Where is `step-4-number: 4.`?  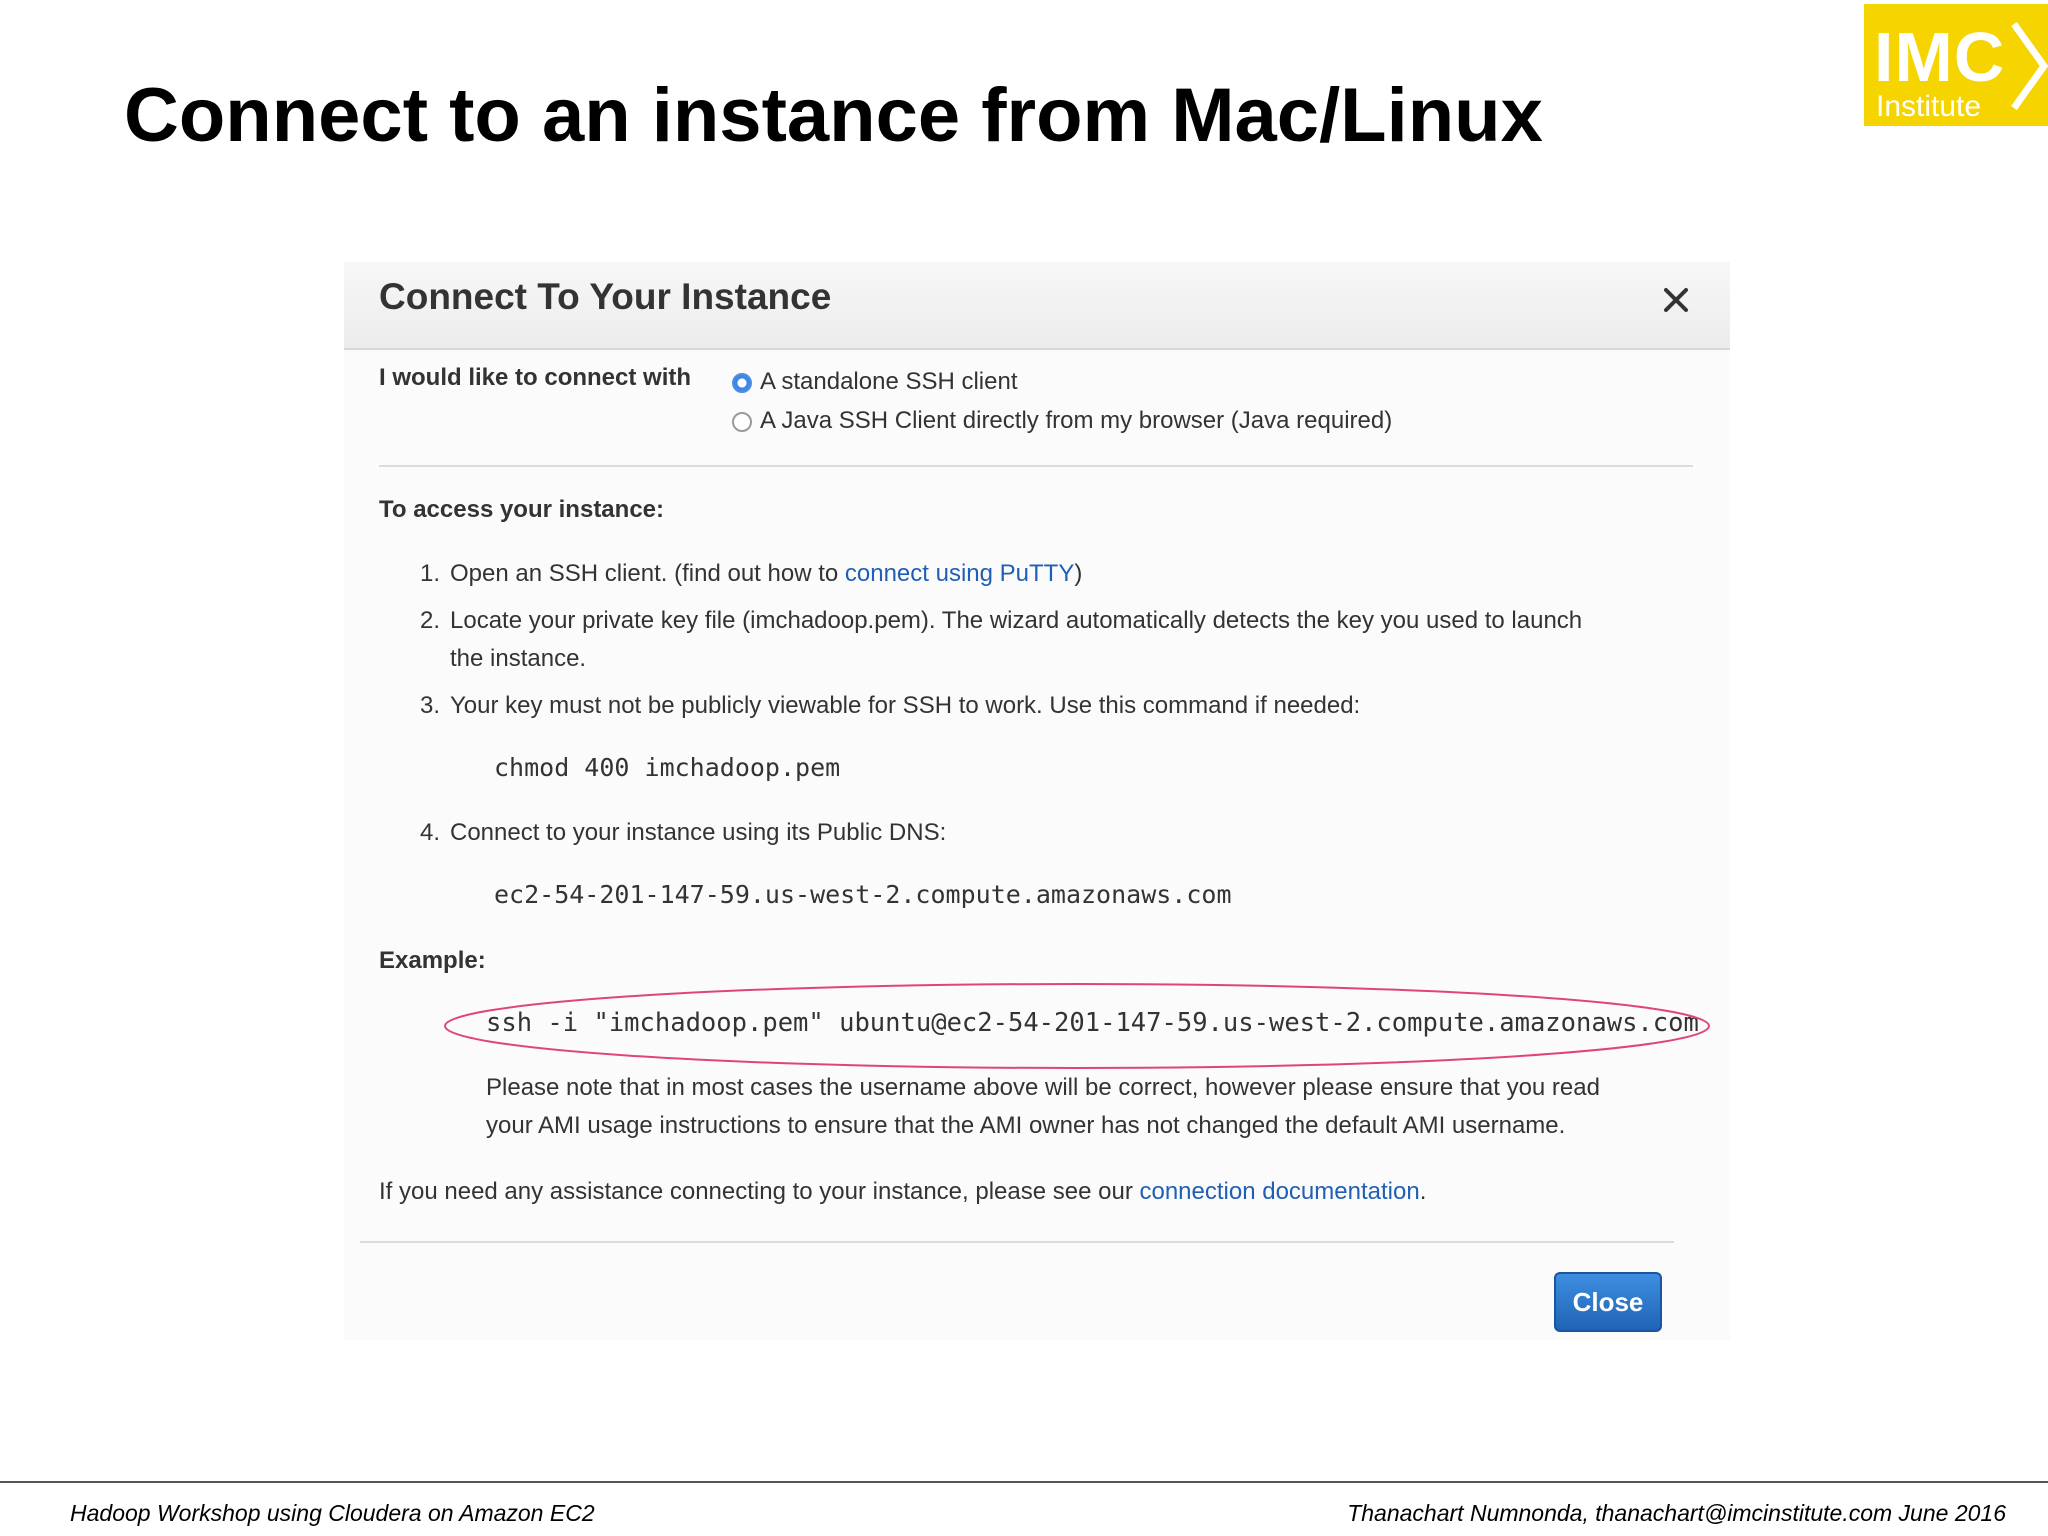 step-4-number: 4. is located at coordinates (430, 832).